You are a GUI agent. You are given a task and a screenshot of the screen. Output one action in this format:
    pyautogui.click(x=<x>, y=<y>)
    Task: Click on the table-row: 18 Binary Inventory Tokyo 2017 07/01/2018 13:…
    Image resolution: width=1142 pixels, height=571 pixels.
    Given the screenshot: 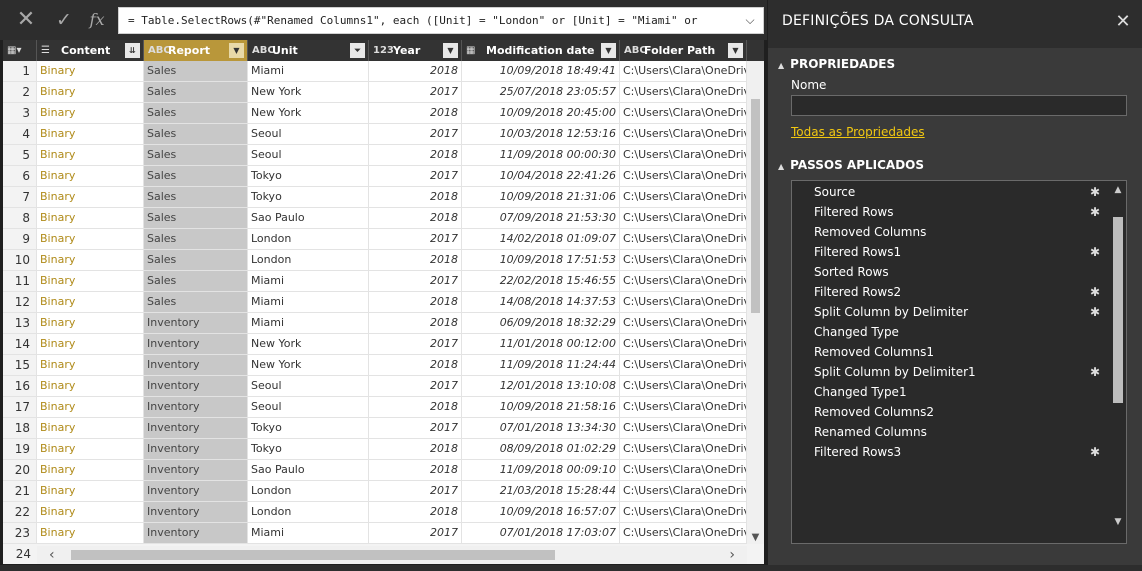 What is the action you would take?
    pyautogui.click(x=383, y=428)
    